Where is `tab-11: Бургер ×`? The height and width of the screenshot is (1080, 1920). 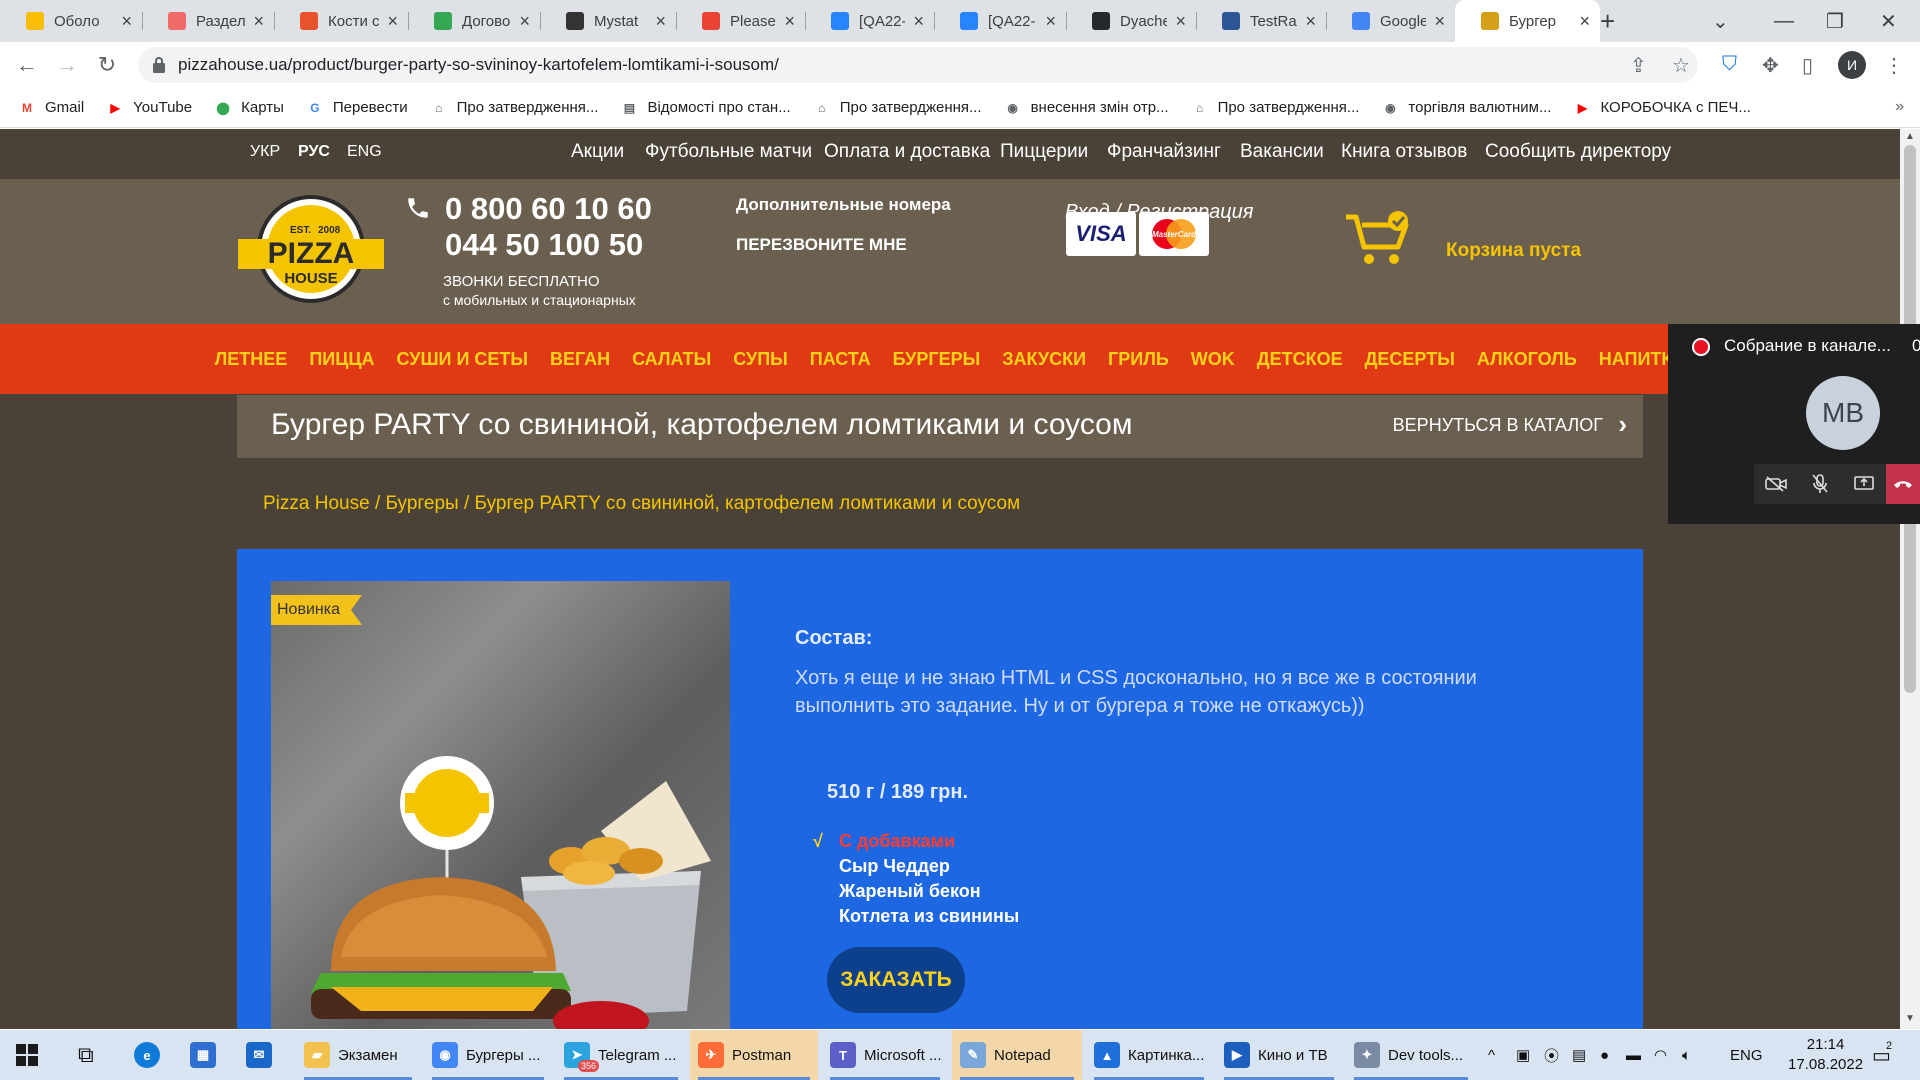
tab-11: Бургер × is located at coordinates (1527, 21).